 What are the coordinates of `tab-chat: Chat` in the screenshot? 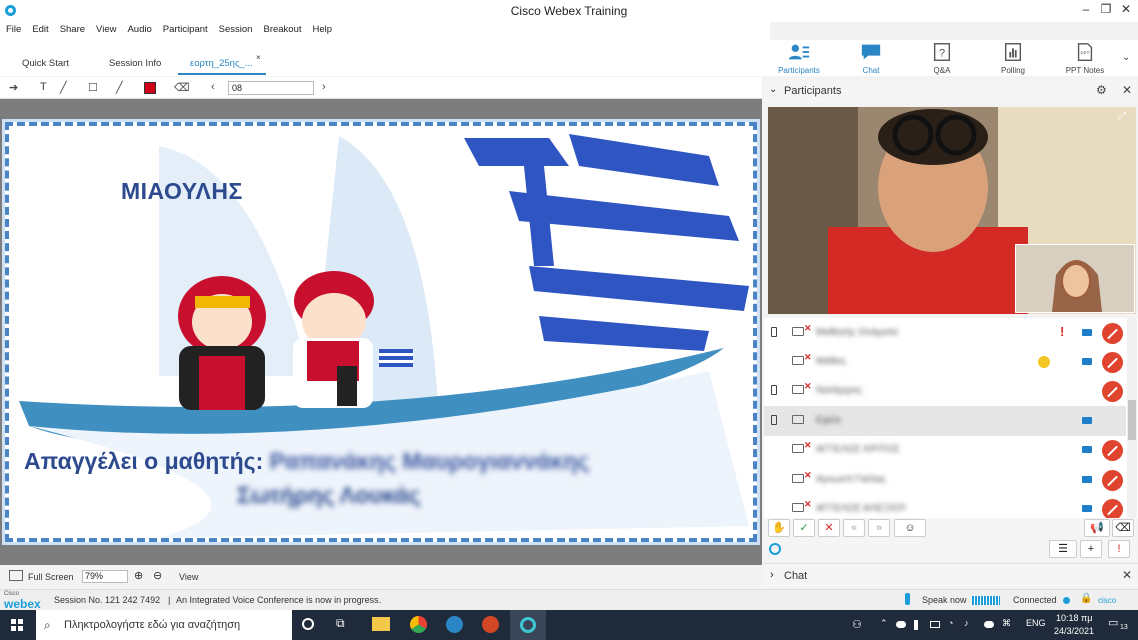 It's located at (871, 57).